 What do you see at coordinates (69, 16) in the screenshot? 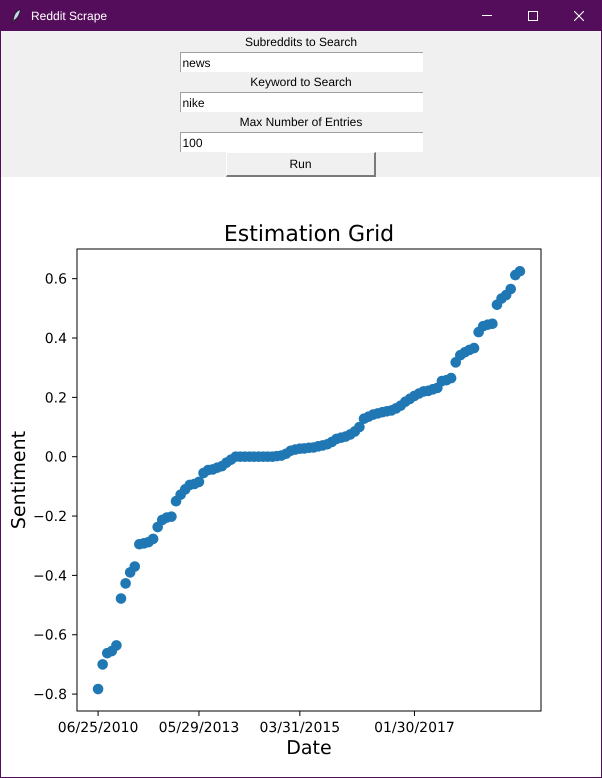
I see `window-title: Reddit Scrape` at bounding box center [69, 16].